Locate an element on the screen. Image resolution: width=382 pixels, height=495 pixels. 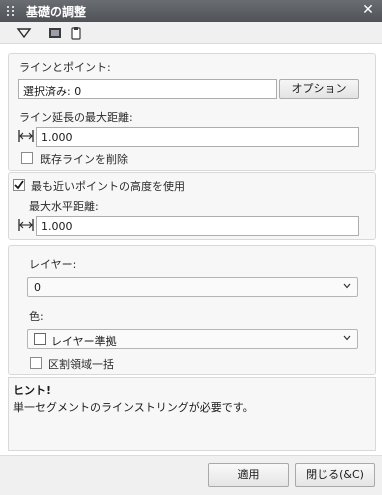
color-swatch is located at coordinates (40, 339).